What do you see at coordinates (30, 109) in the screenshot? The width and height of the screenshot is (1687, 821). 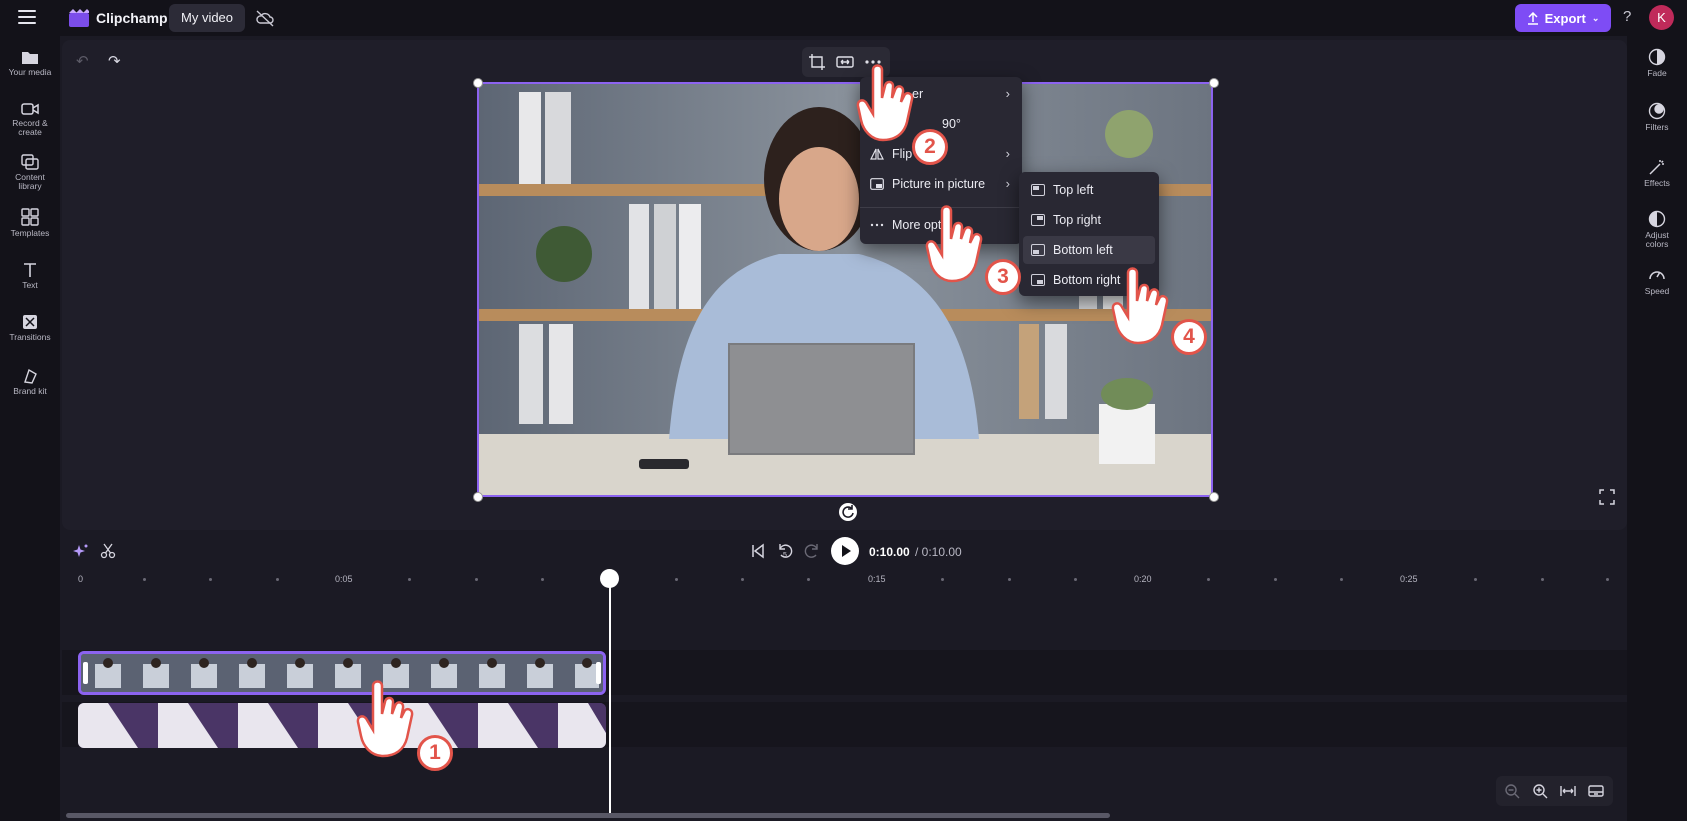 I see `camera-icon` at bounding box center [30, 109].